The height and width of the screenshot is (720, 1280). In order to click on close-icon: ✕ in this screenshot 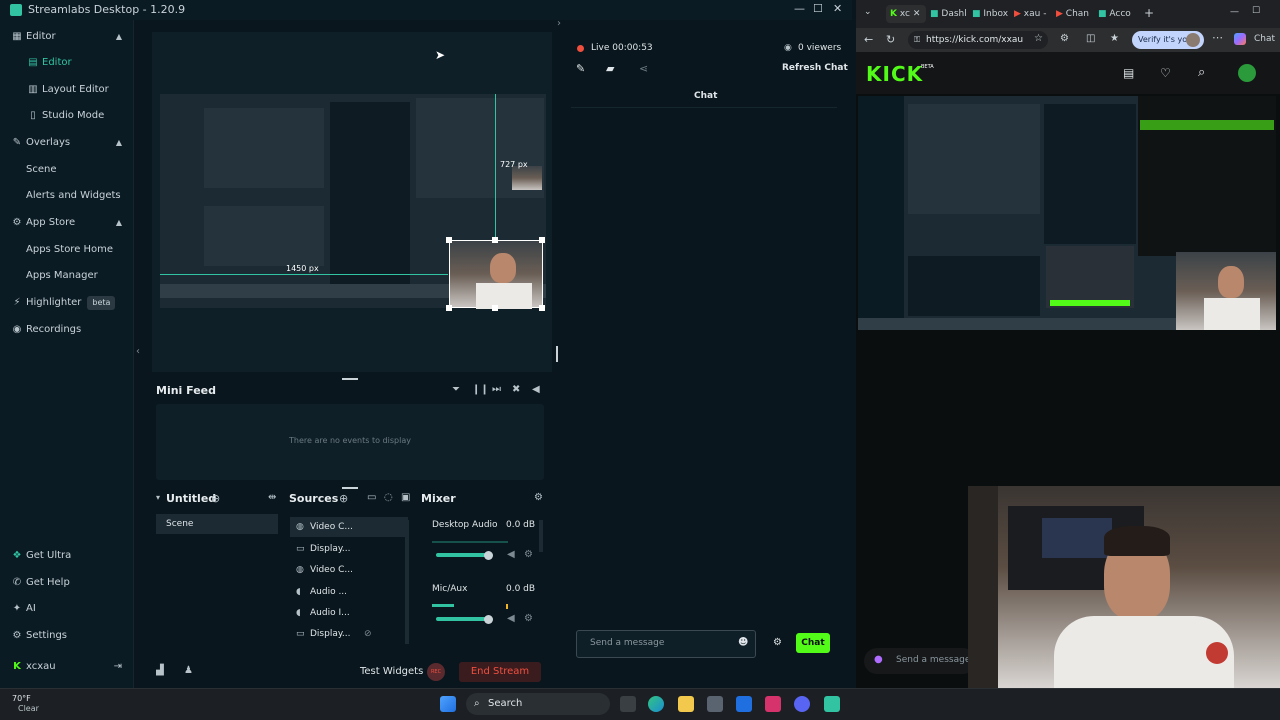, I will do `click(837, 8)`.